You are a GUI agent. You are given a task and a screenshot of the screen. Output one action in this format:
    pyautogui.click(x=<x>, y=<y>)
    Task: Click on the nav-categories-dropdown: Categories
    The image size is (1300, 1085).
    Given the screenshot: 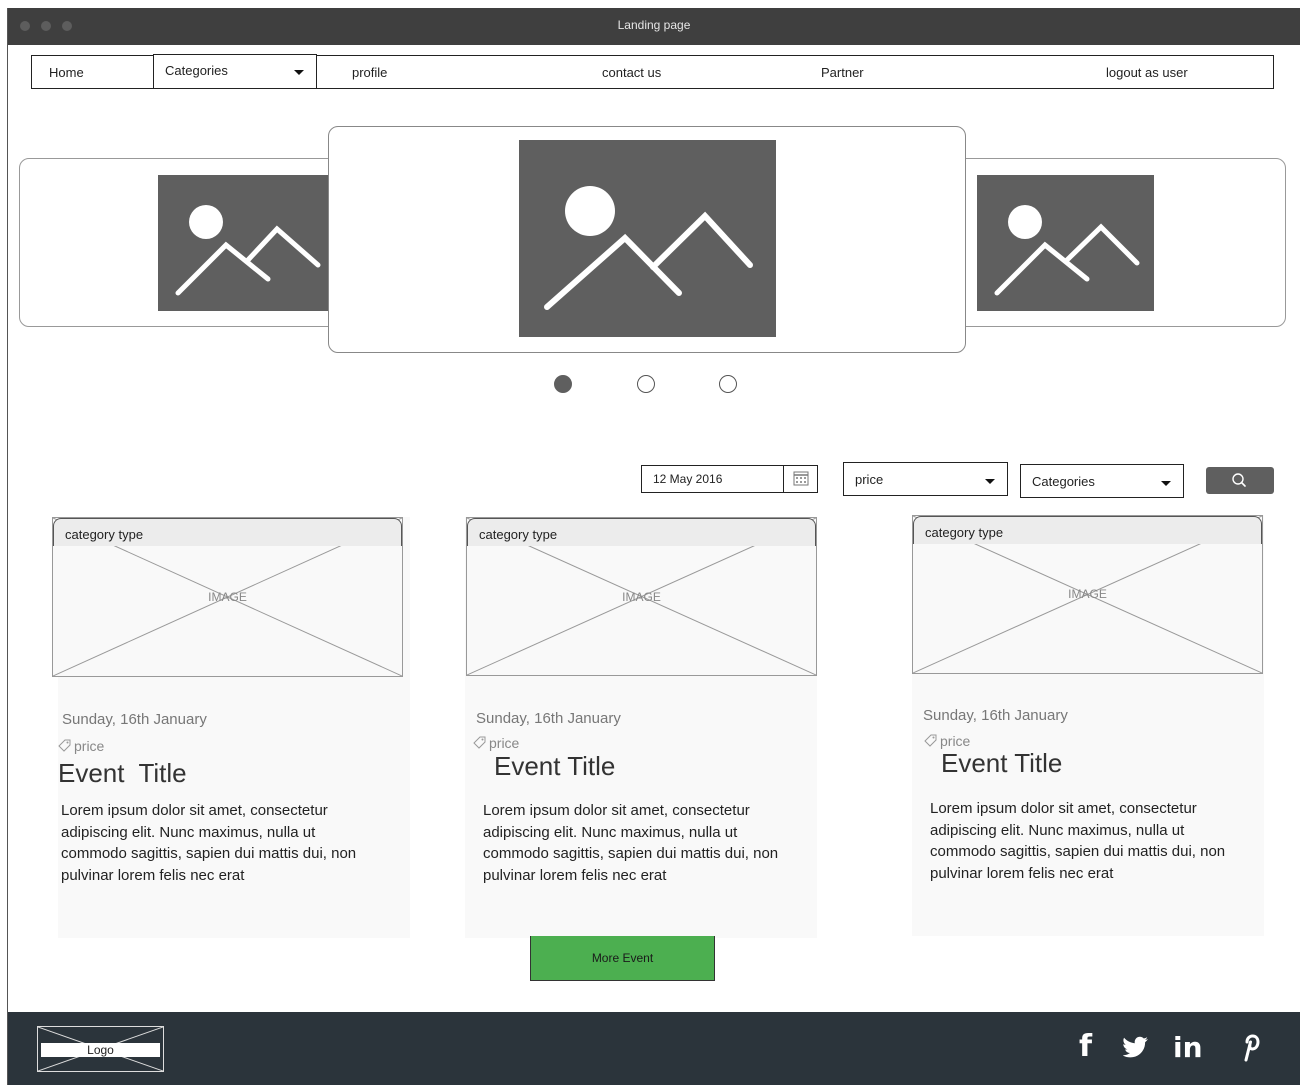 What is the action you would take?
    pyautogui.click(x=235, y=71)
    